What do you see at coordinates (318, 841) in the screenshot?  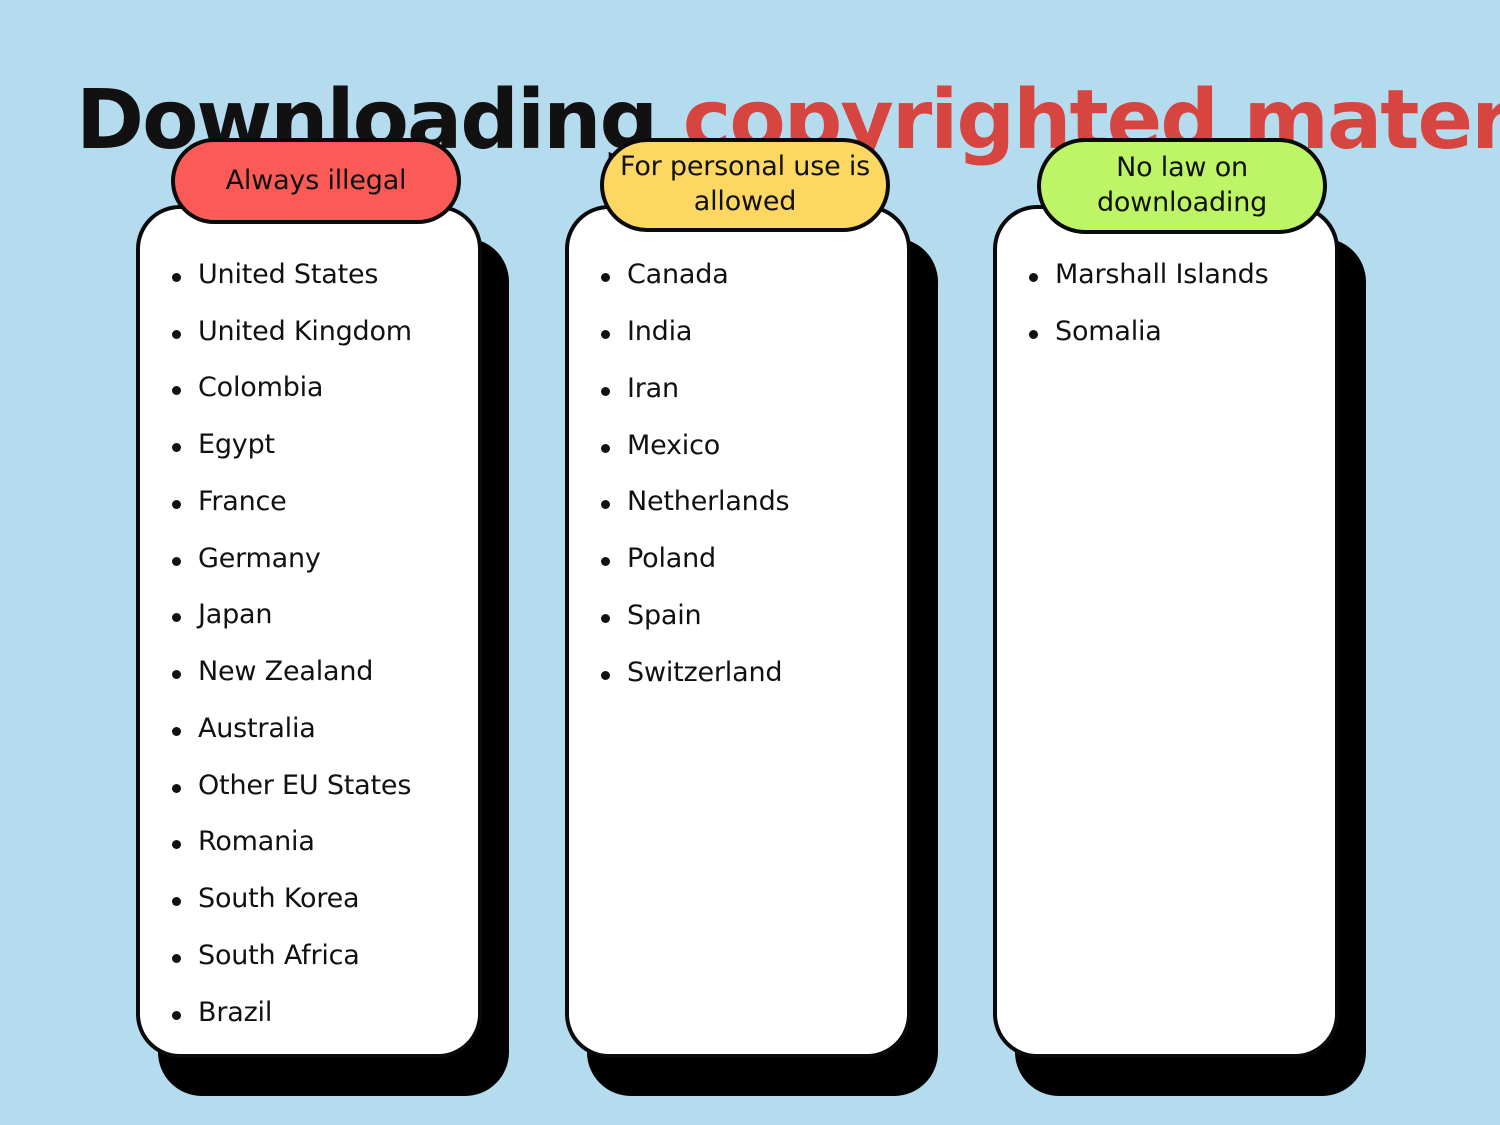 I see `list-item: Romania` at bounding box center [318, 841].